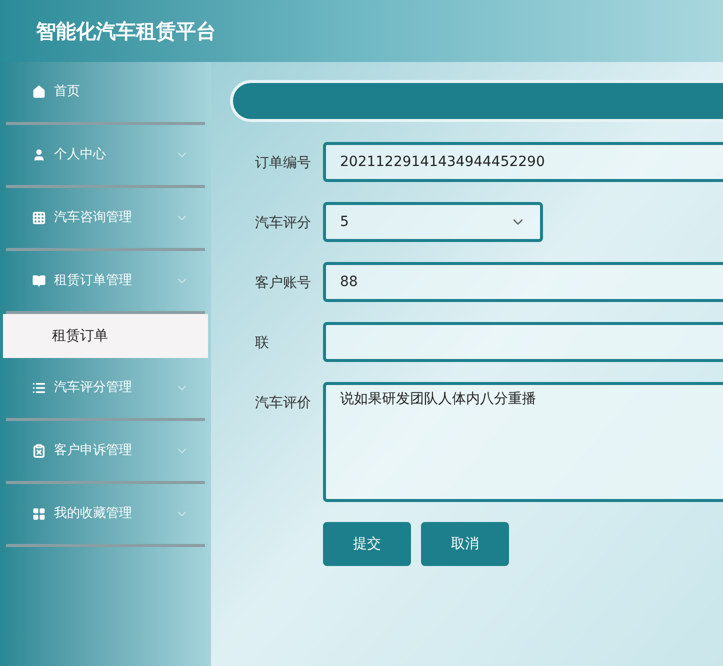 The height and width of the screenshot is (666, 723). What do you see at coordinates (105, 336) in the screenshot?
I see `sidebar-submenu-item: 租赁订单` at bounding box center [105, 336].